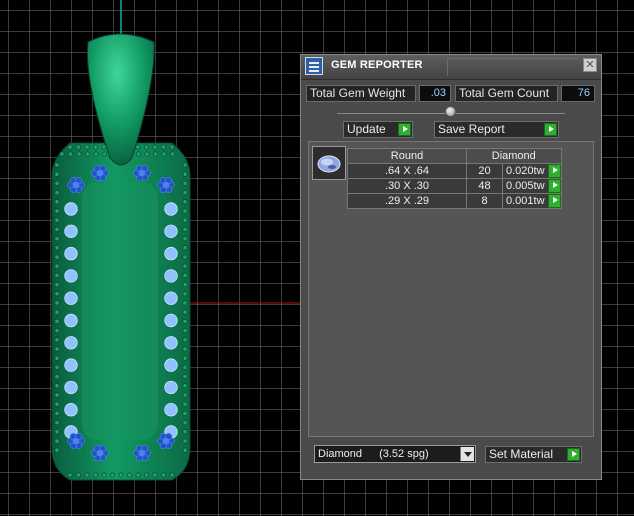 The width and height of the screenshot is (634, 516). I want to click on save-report-button: Save Report, so click(496, 129).